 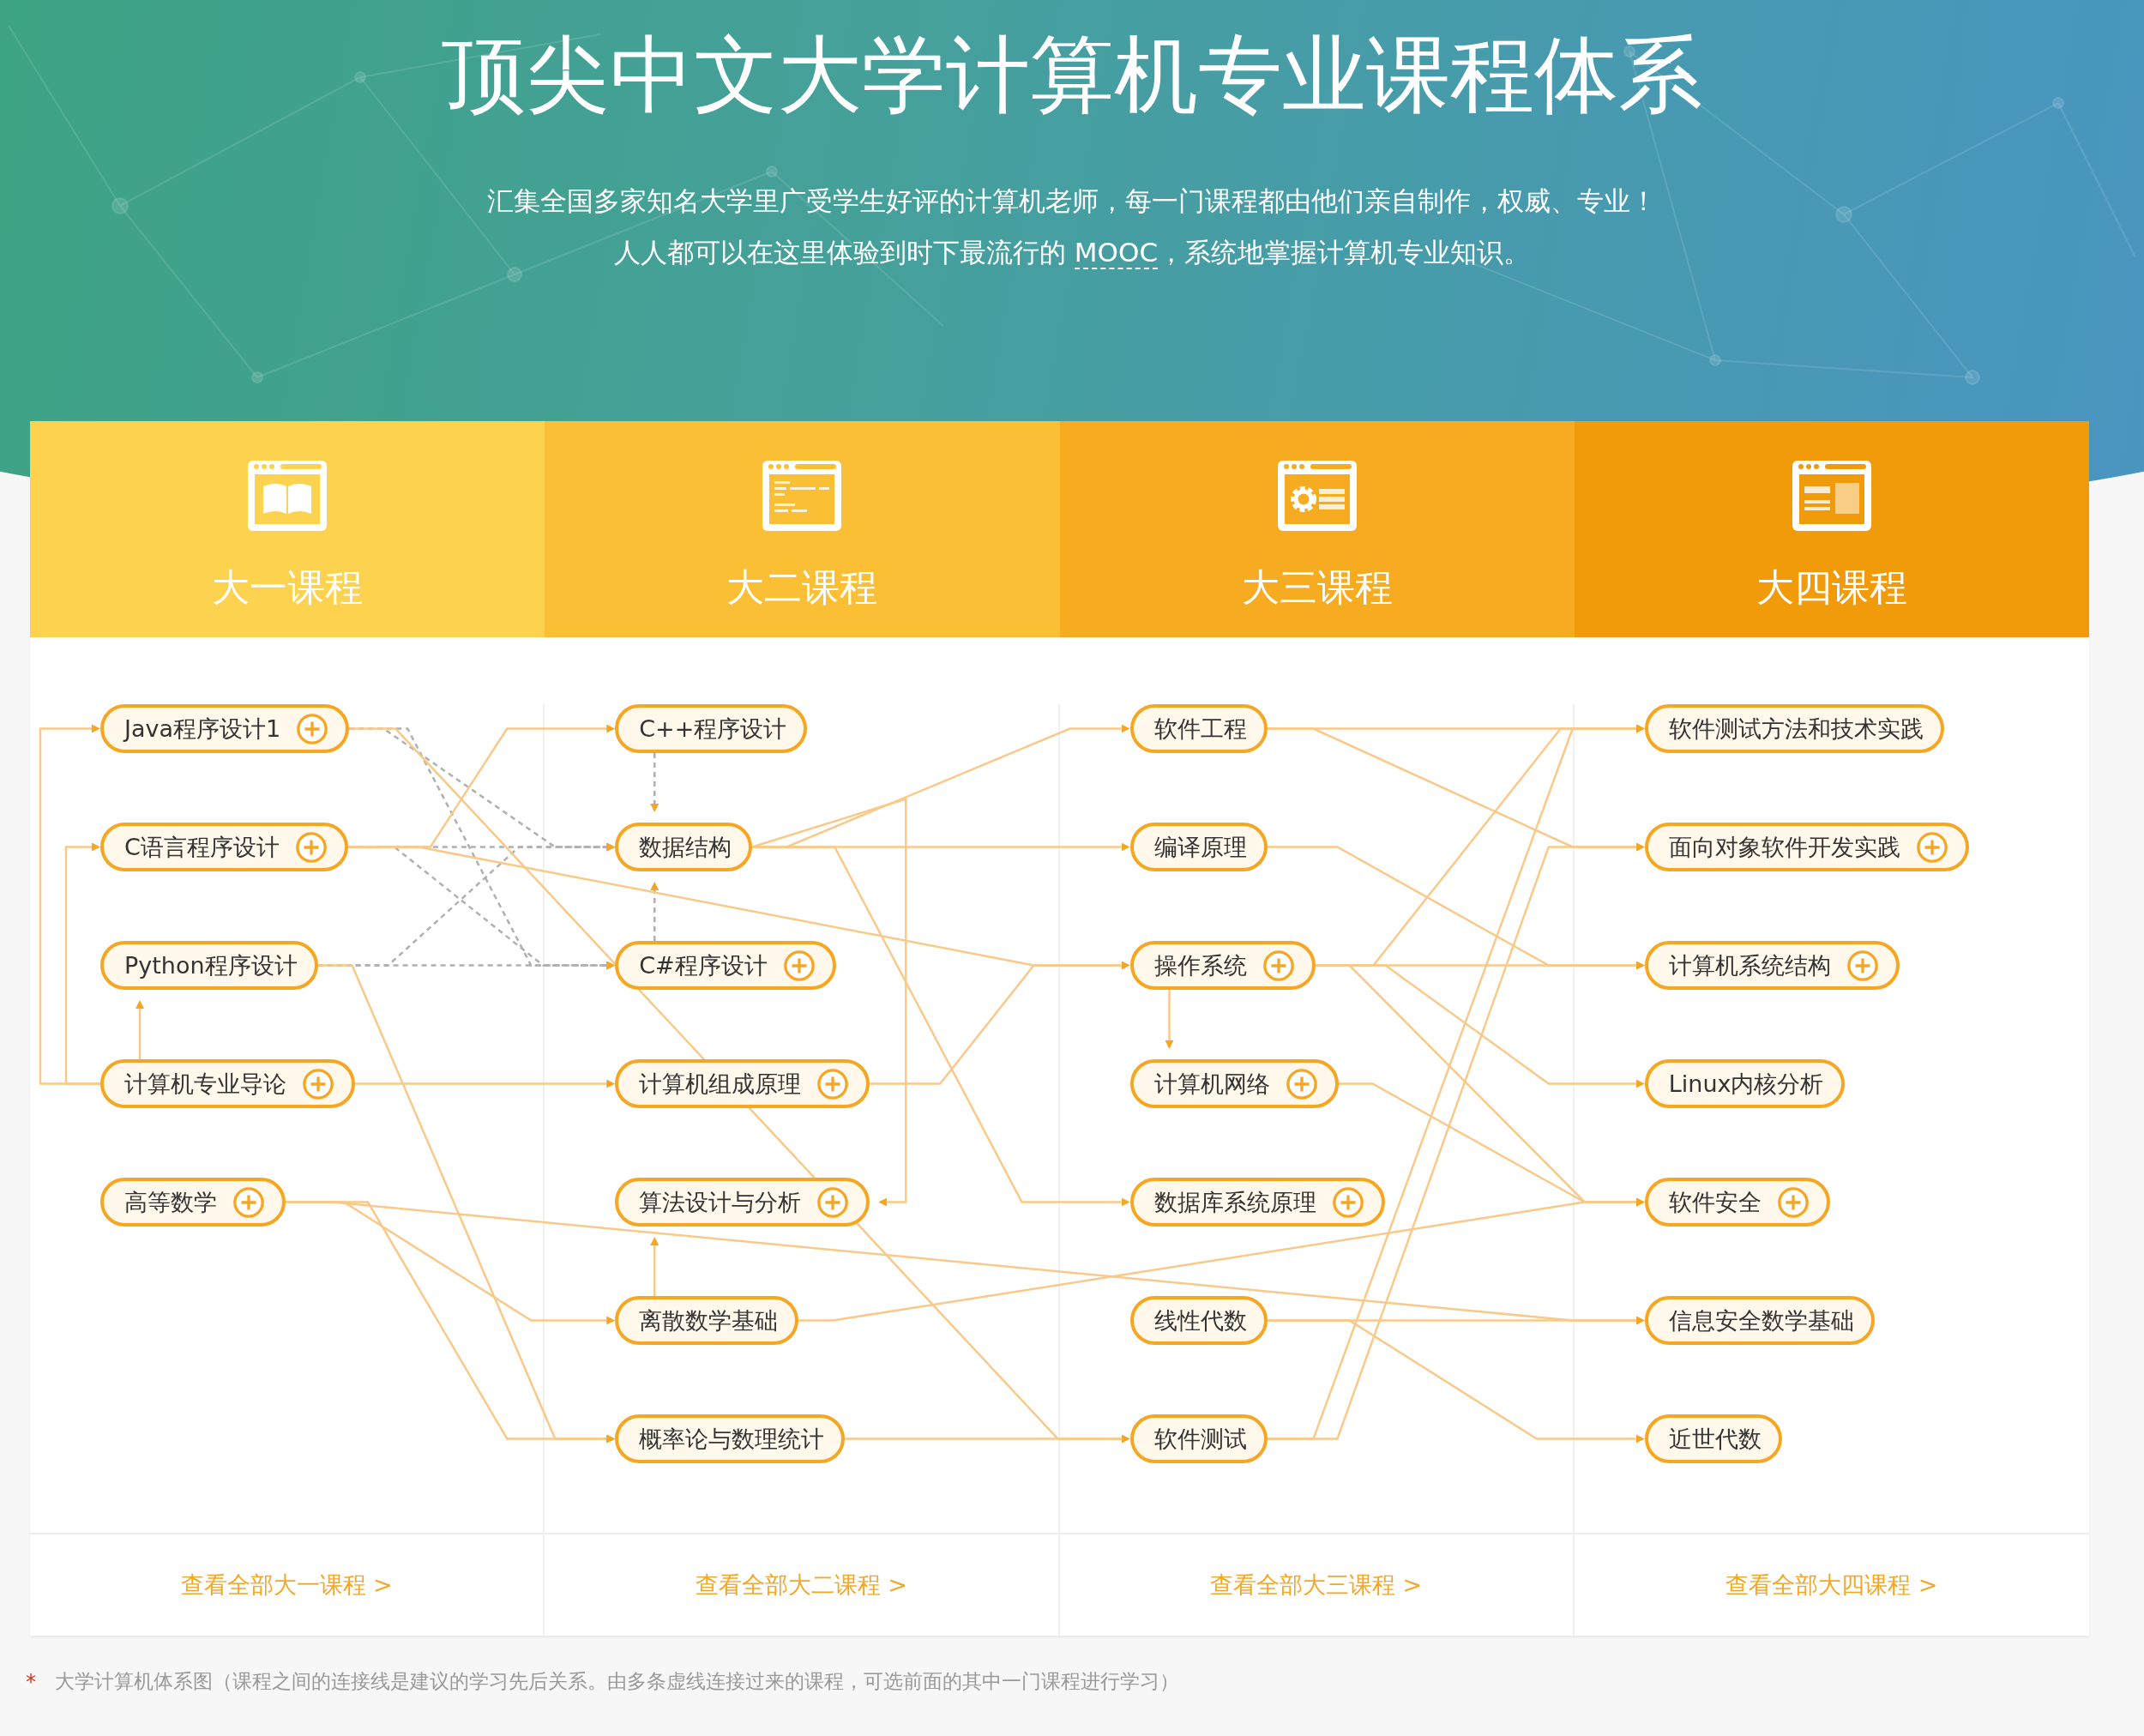 I want to click on course-name: C++程序设计, so click(x=713, y=729).